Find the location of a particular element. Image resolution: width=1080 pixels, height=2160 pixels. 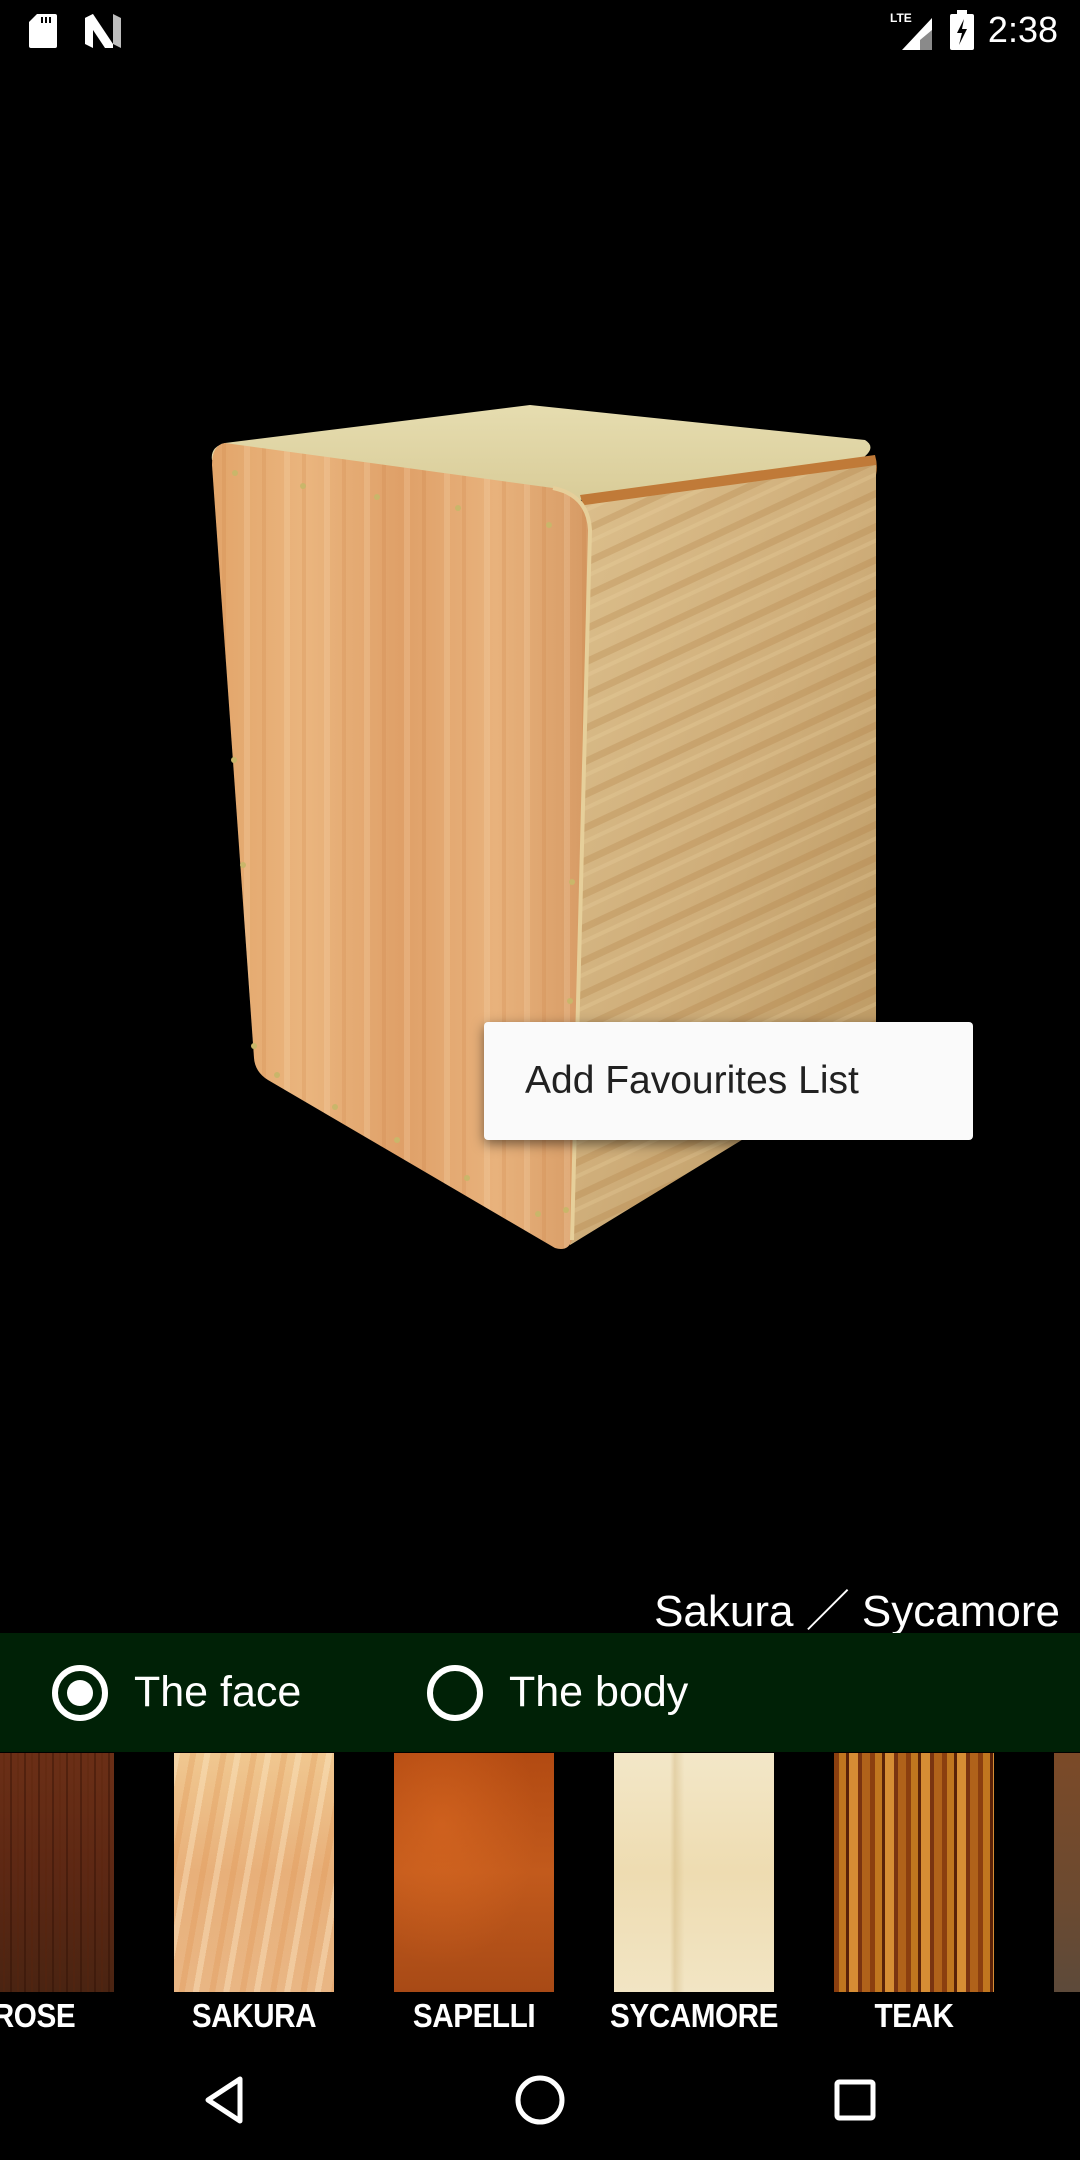

home-button is located at coordinates (540, 2100).